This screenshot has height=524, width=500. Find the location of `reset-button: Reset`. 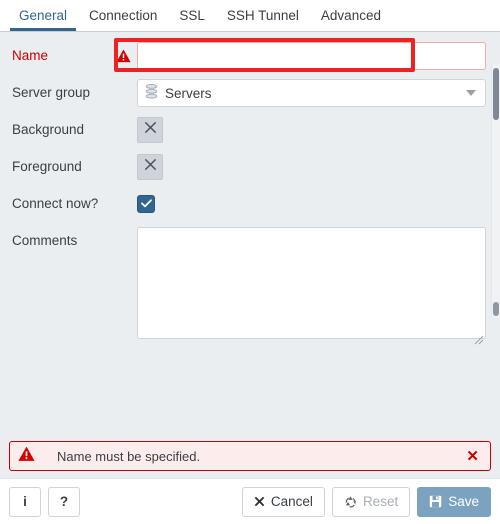

reset-button: Reset is located at coordinates (371, 501).